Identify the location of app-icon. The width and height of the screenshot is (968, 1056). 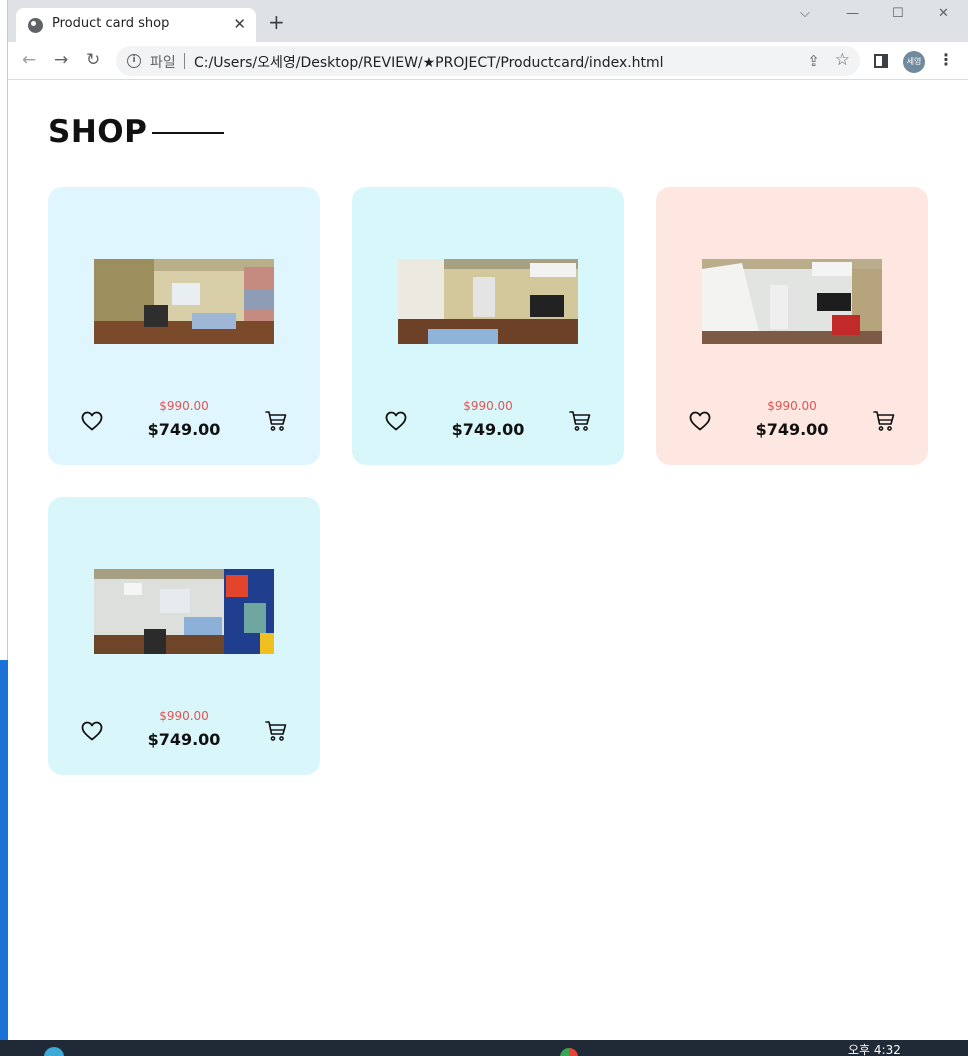
(54, 1051).